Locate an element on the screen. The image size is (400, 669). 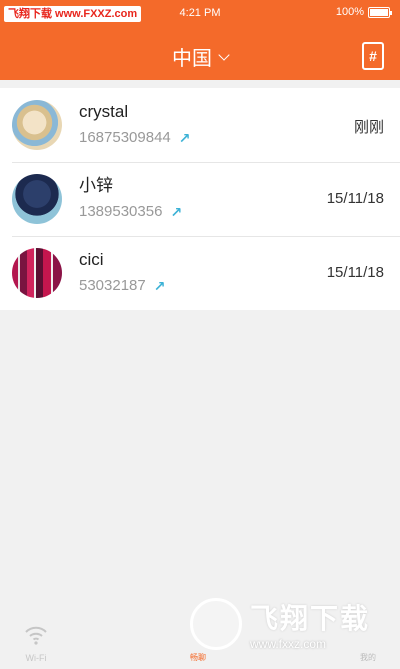
header-bar: 飞翔下载 www.FXXZ.com 4:21 PM 100% 中国 # is located at coordinates (200, 40).